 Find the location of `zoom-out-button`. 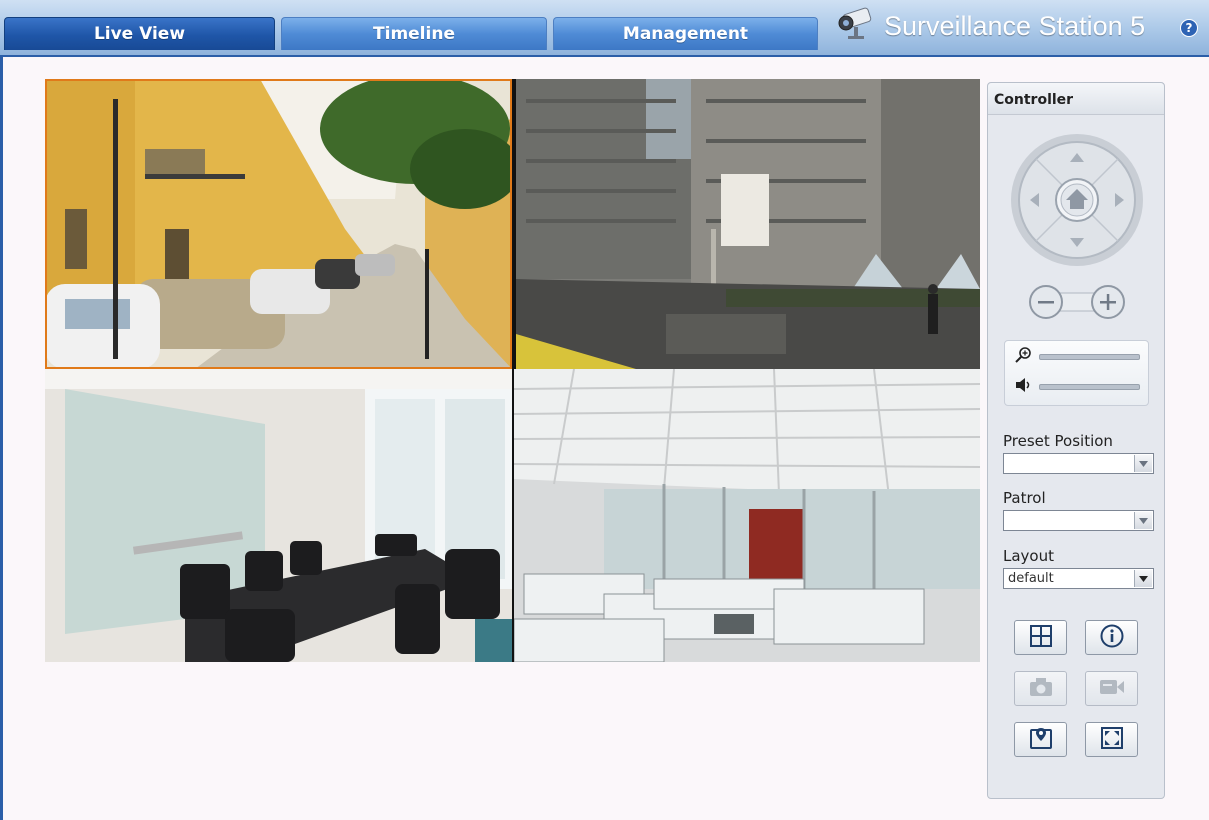

zoom-out-button is located at coordinates (1046, 302).